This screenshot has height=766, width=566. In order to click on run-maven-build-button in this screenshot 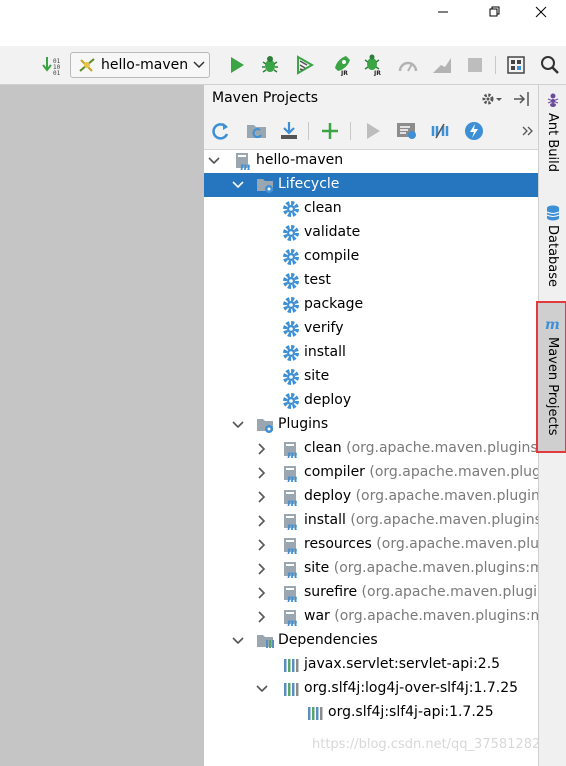, I will do `click(373, 131)`.